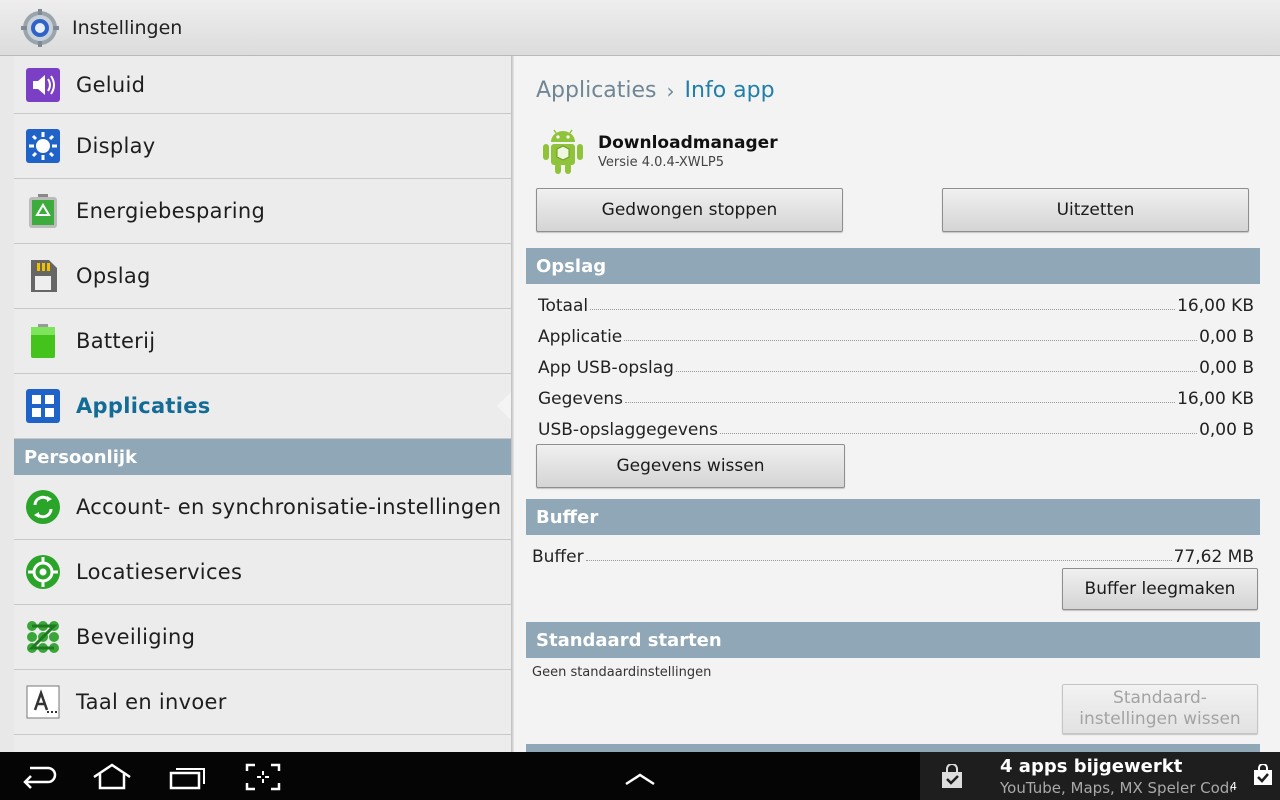  Describe the element at coordinates (113, 276) in the screenshot. I see `sidebar-item-label: Opslag` at that location.